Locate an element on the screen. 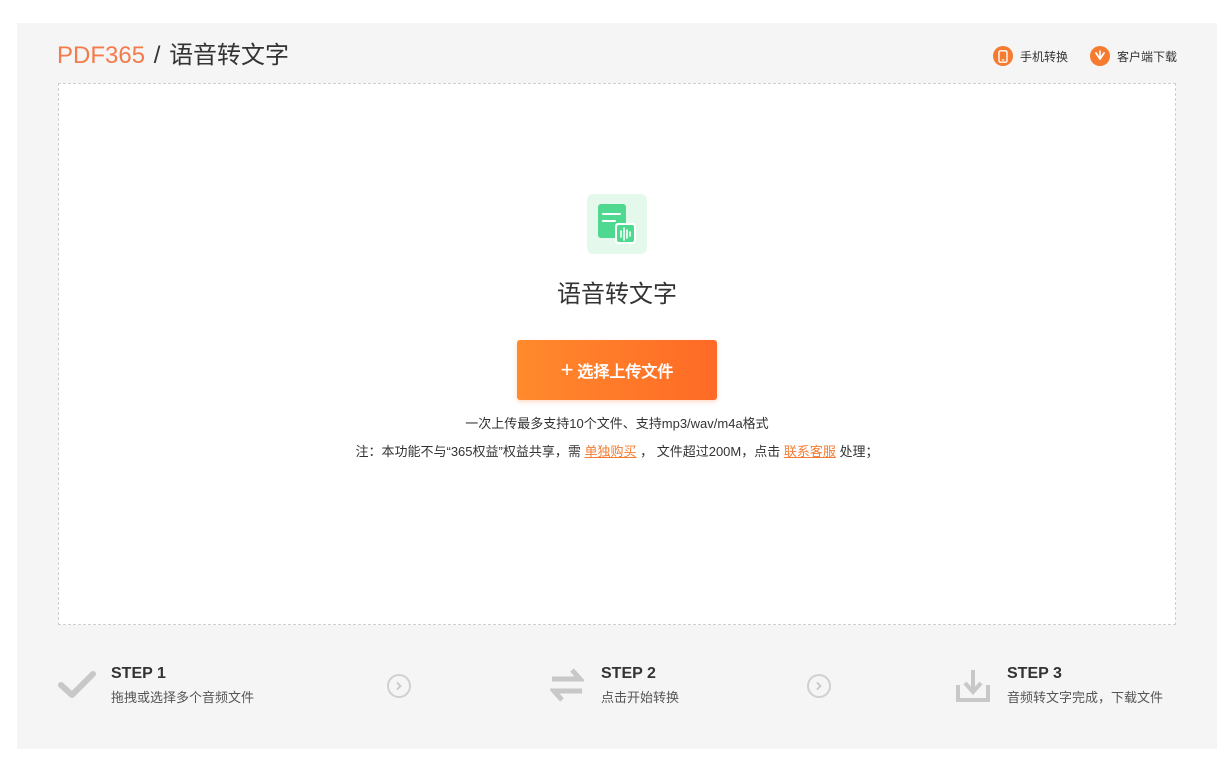 The image size is (1226, 771). header: PDF365 / 语音转文字 手机转换 客户端下载 is located at coordinates (617, 56).